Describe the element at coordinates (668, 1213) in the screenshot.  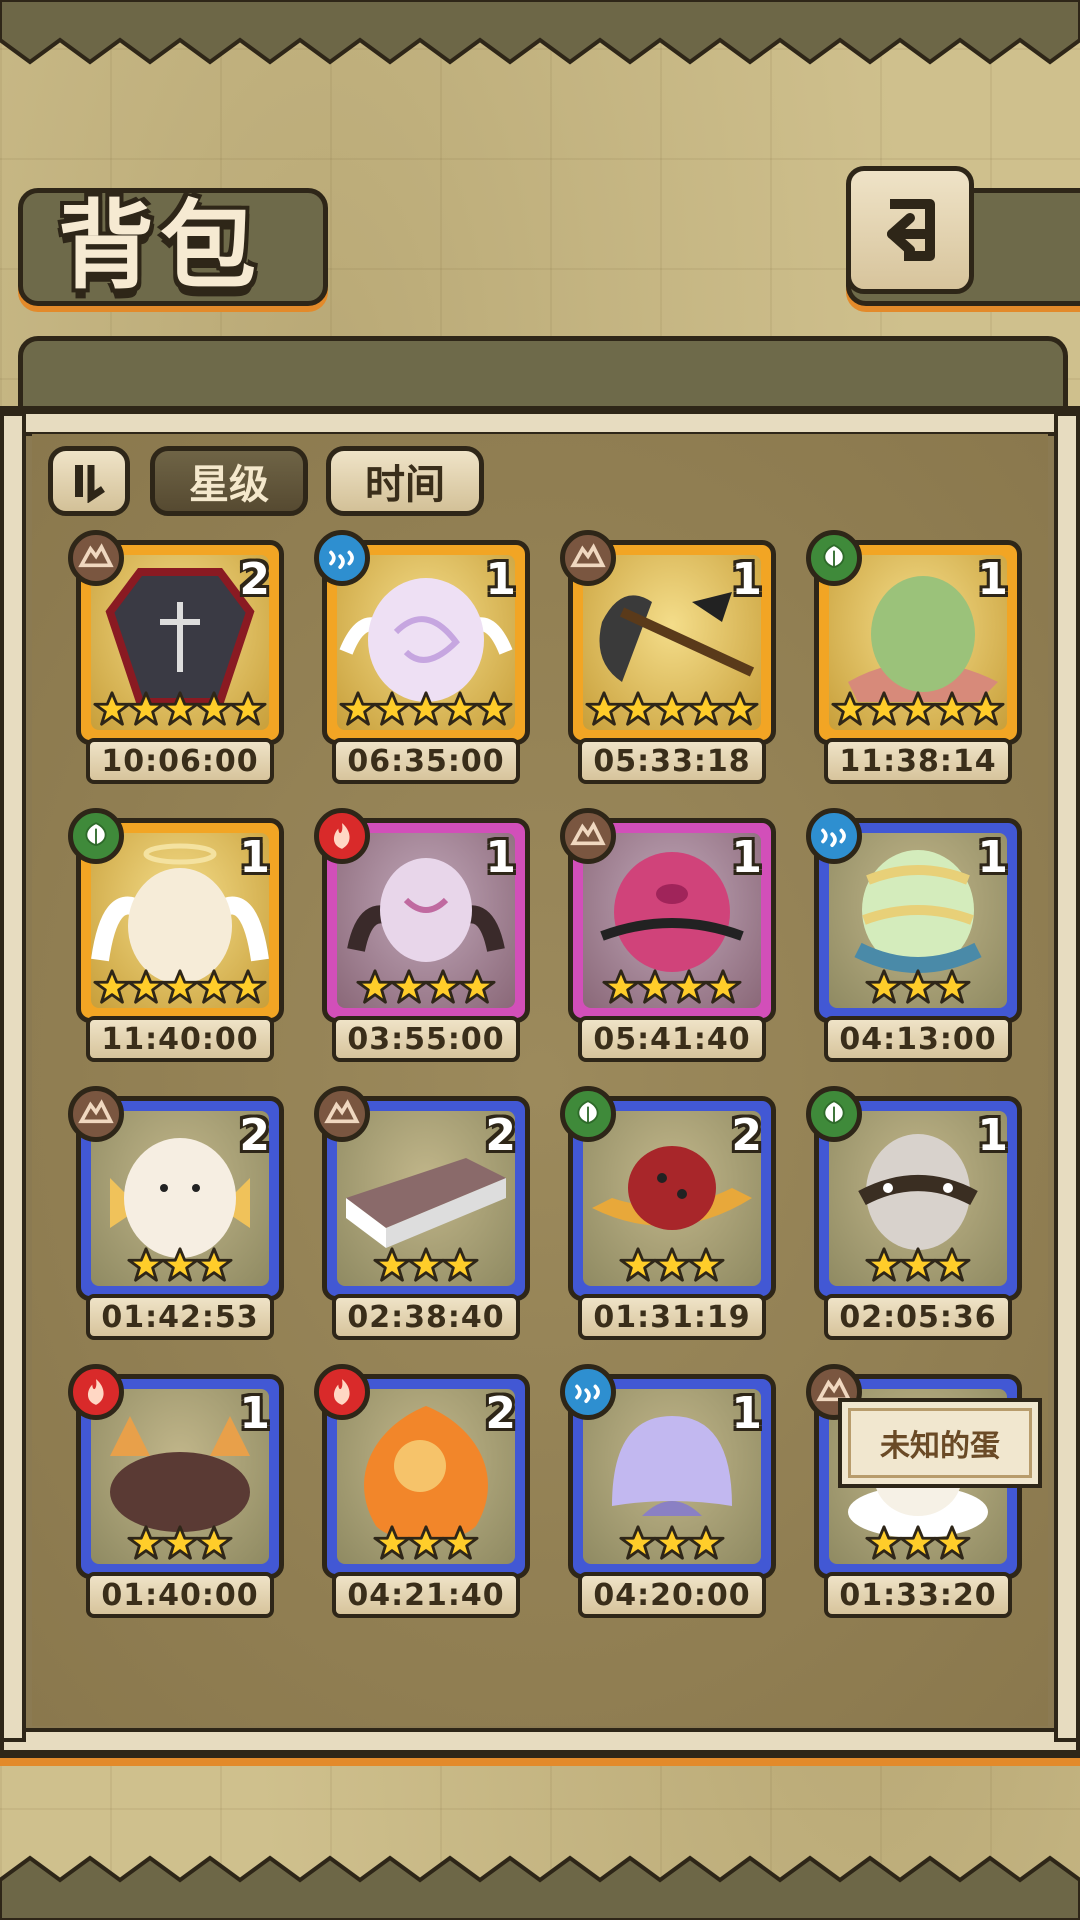
I see `inventory-item-card: 2 01:31:19` at that location.